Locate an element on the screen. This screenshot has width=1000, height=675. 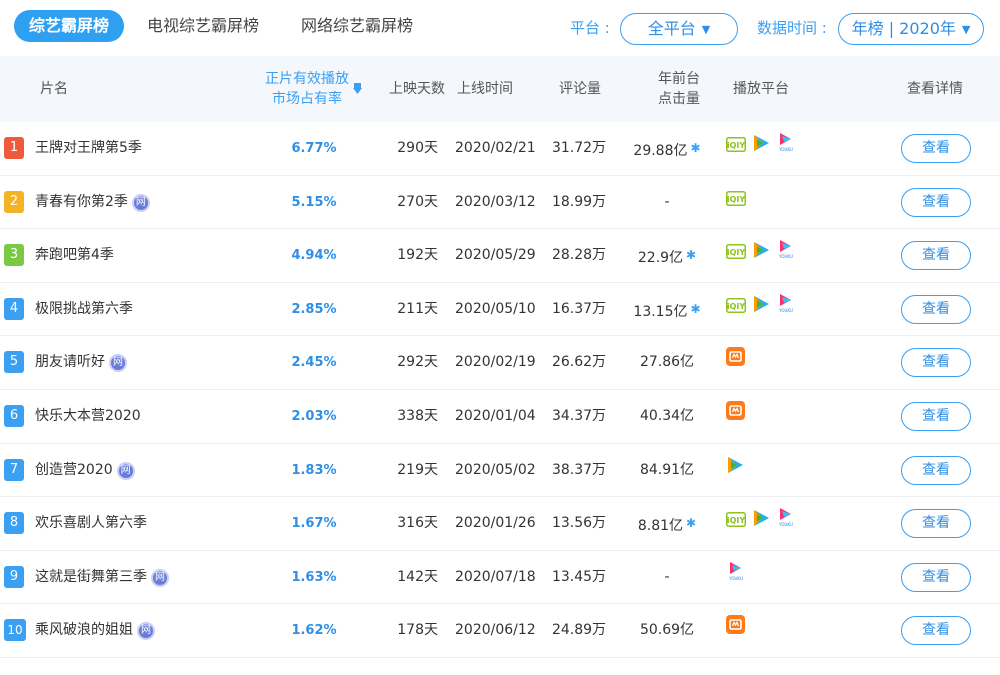
clicks-value: - is located at coordinates (667, 576).